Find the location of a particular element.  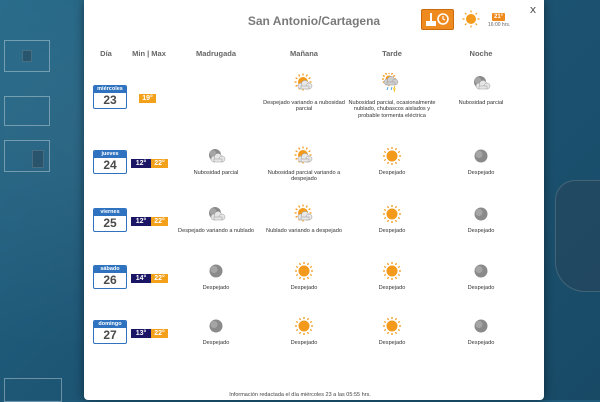

close-button: x is located at coordinates (533, 9).